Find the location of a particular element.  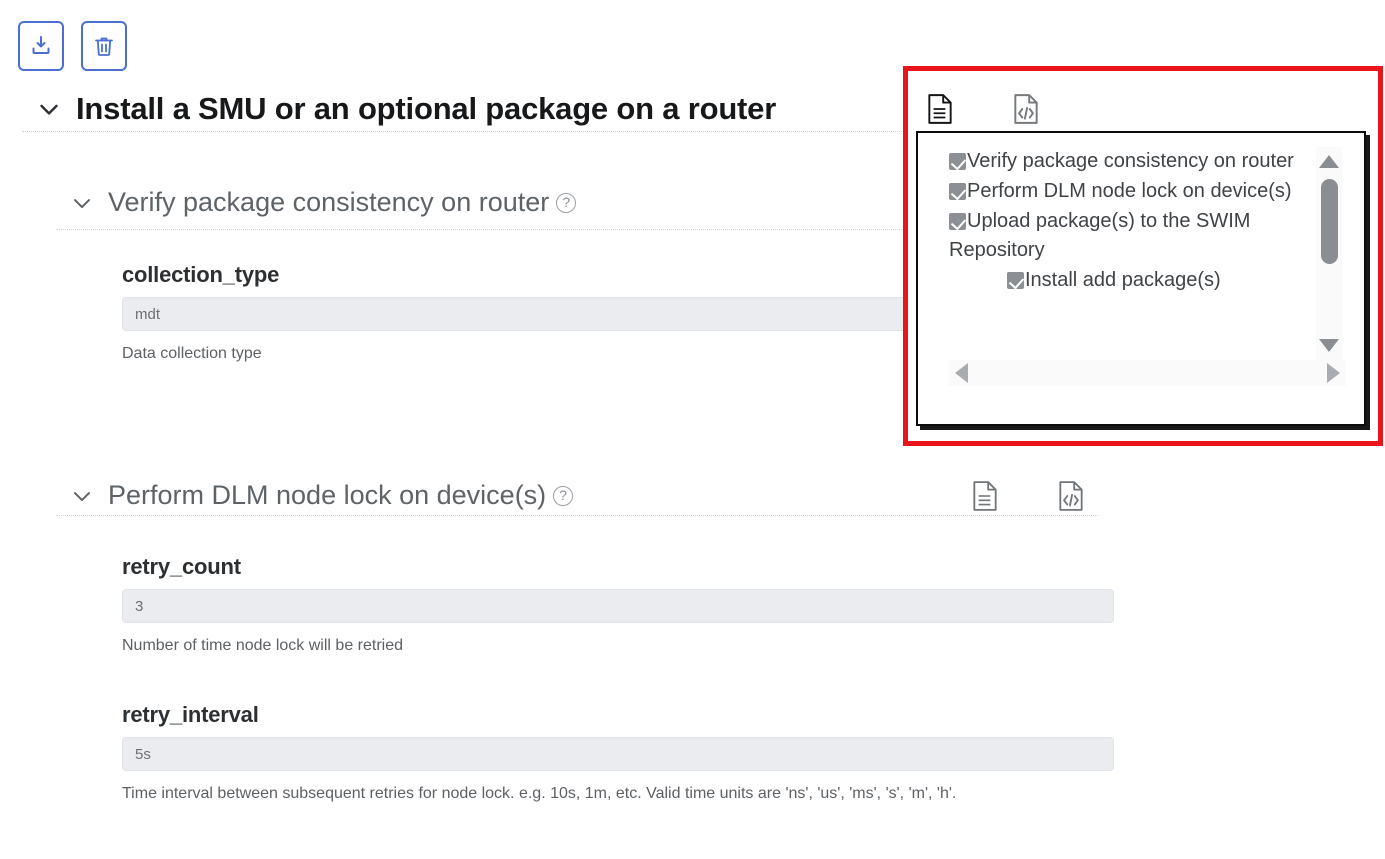

triangle-down-icon is located at coordinates (1329, 345).